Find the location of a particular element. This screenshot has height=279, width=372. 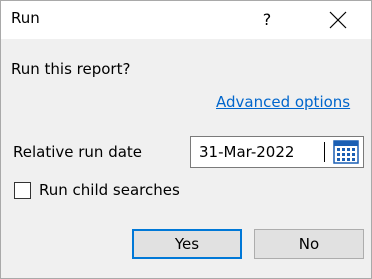

relative-run-date-label: Relative run date is located at coordinates (78, 152).